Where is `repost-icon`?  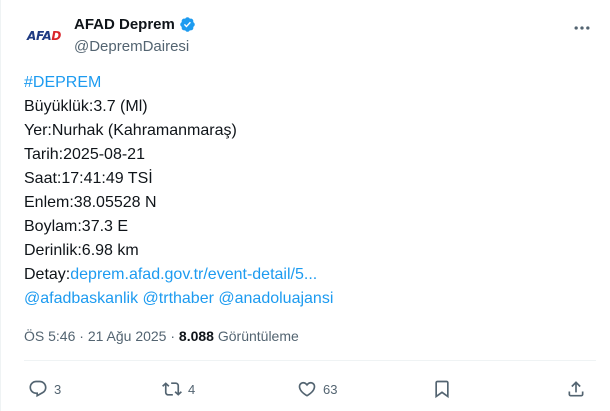
repost-icon is located at coordinates (172, 389).